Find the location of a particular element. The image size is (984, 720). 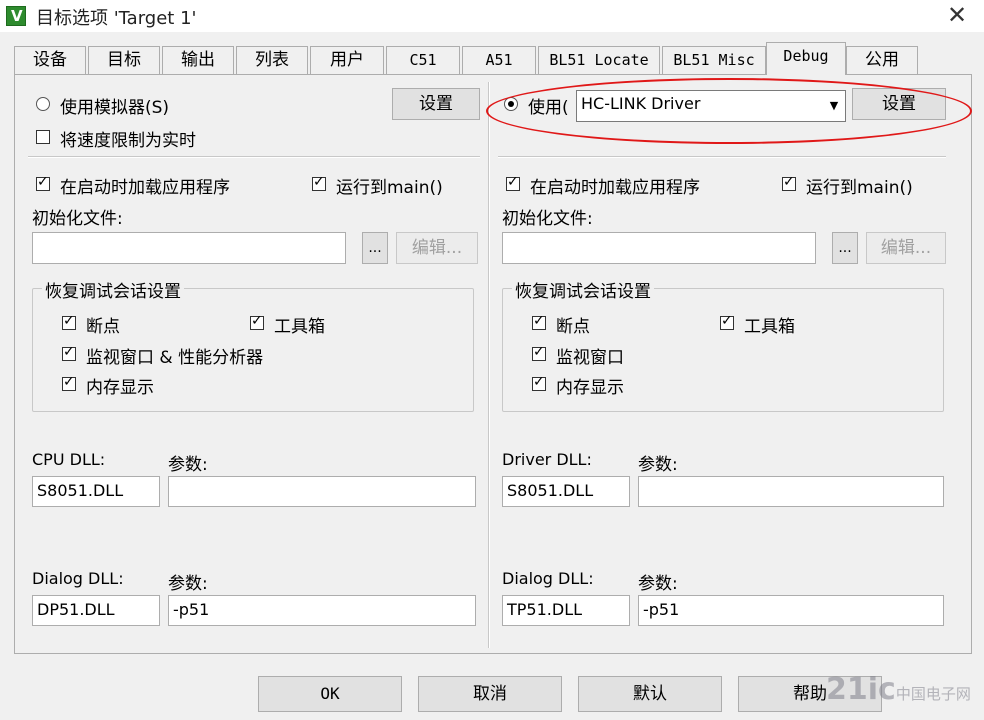

right-dialog-param-input: -p51 is located at coordinates (791, 610).